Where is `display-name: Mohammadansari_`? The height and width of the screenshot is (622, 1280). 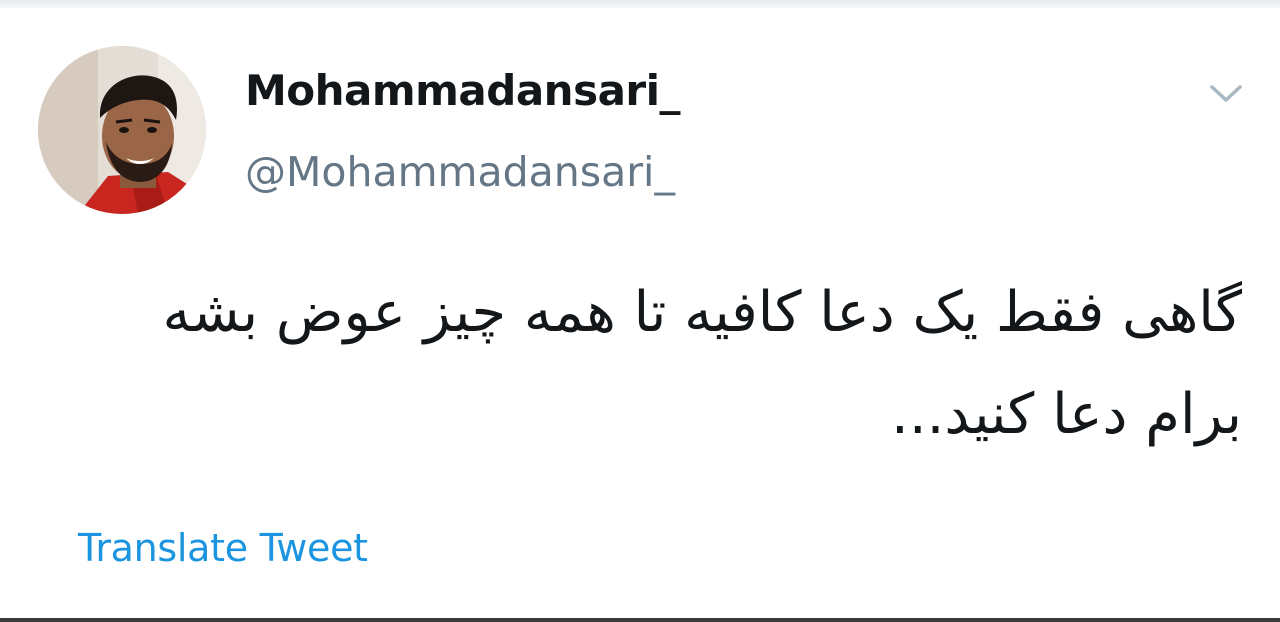
display-name: Mohammadansari_ is located at coordinates (463, 90).